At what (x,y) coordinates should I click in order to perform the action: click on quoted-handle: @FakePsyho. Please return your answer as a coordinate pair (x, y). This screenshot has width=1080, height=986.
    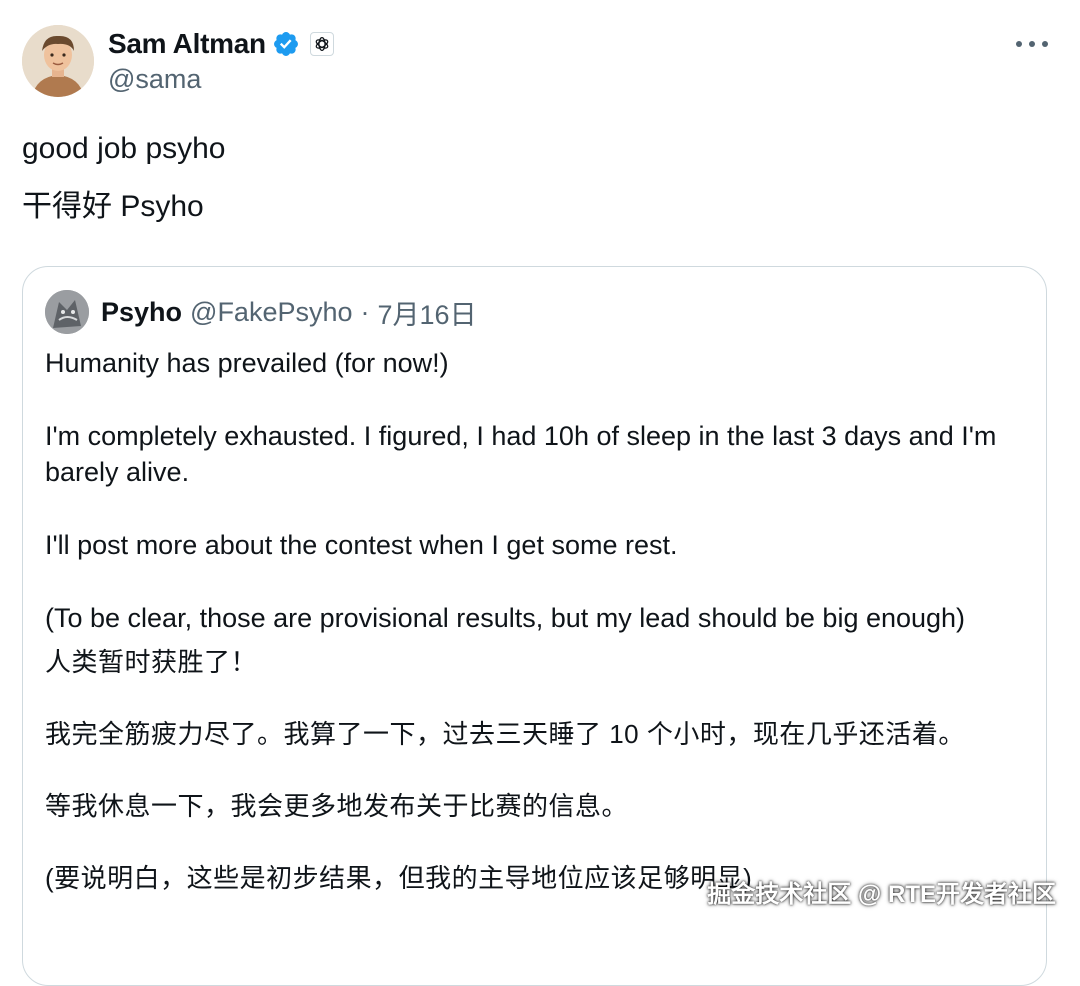
    Looking at the image, I should click on (271, 312).